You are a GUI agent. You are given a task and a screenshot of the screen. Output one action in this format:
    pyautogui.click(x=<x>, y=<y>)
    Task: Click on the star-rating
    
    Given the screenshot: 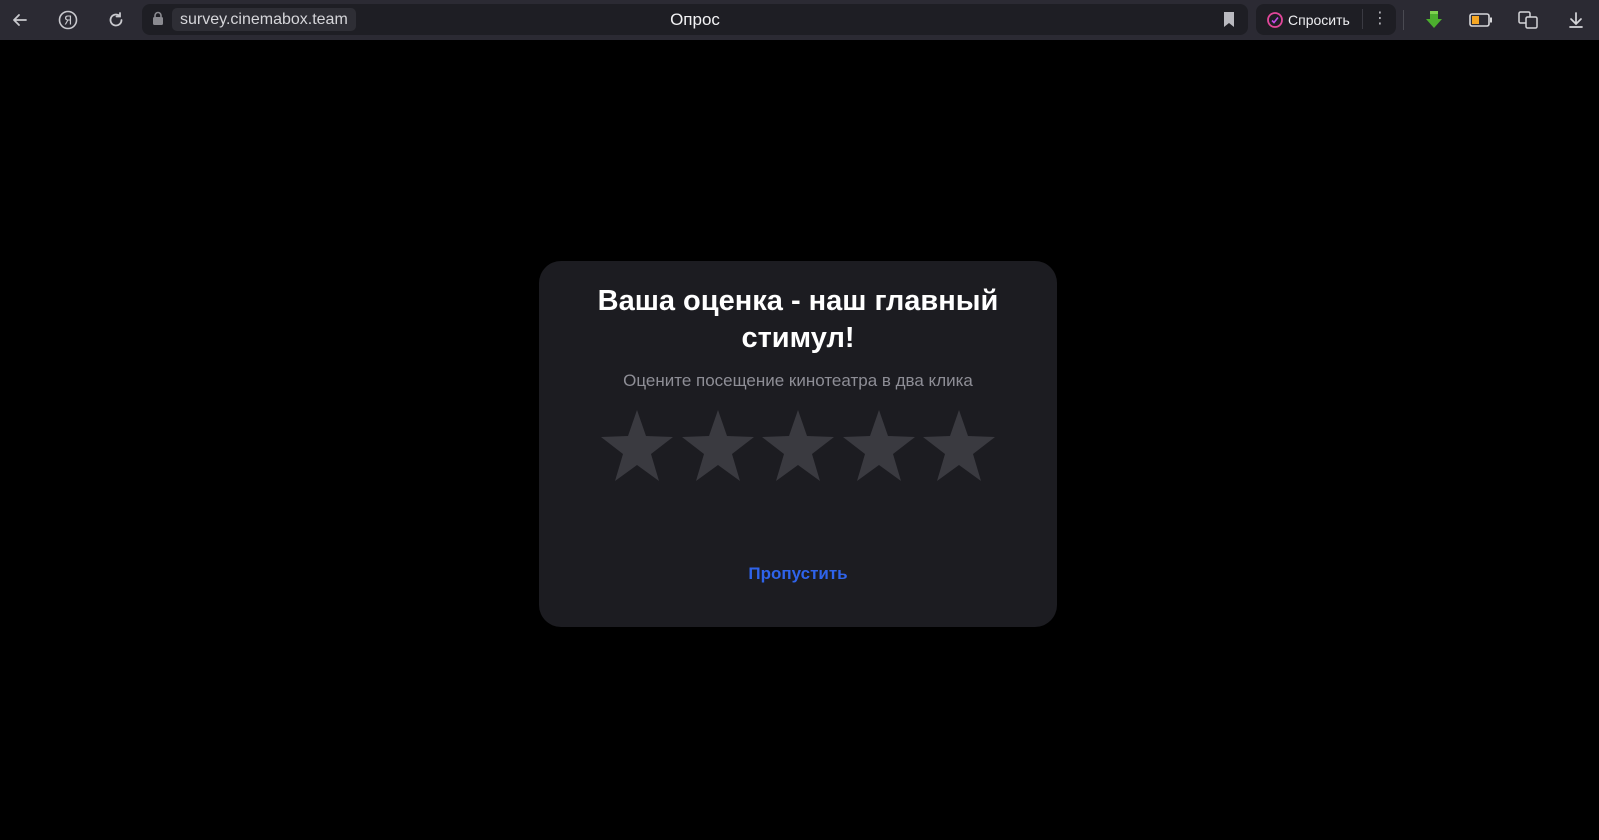 What is the action you would take?
    pyautogui.click(x=798, y=448)
    